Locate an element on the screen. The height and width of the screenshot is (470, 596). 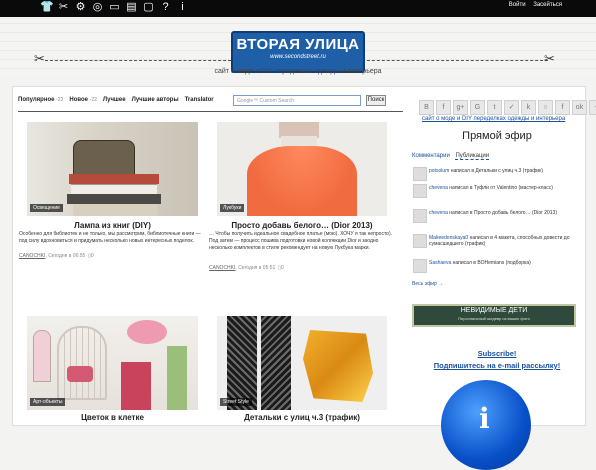
post-date: Сегодня в 06:55 is located at coordinates (67, 256).